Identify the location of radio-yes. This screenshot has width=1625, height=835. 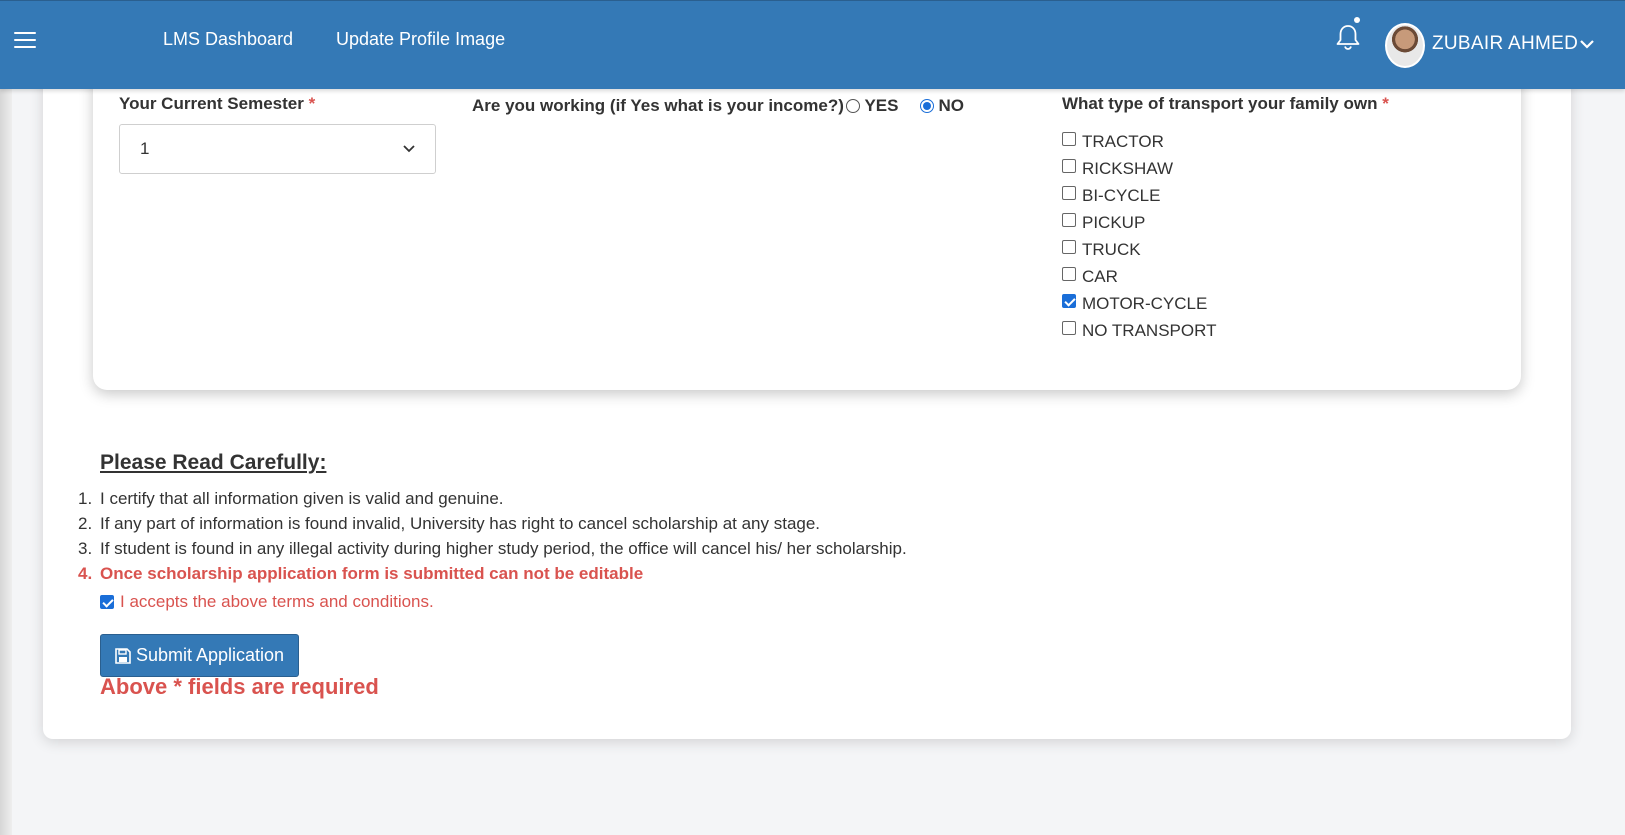
(853, 106).